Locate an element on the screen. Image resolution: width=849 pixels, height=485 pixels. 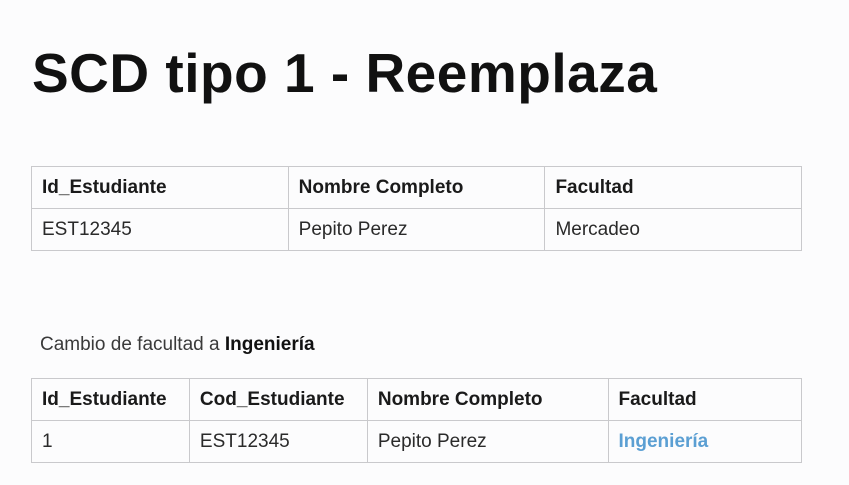
cell-id-estudiante: 1 is located at coordinates (110, 441).